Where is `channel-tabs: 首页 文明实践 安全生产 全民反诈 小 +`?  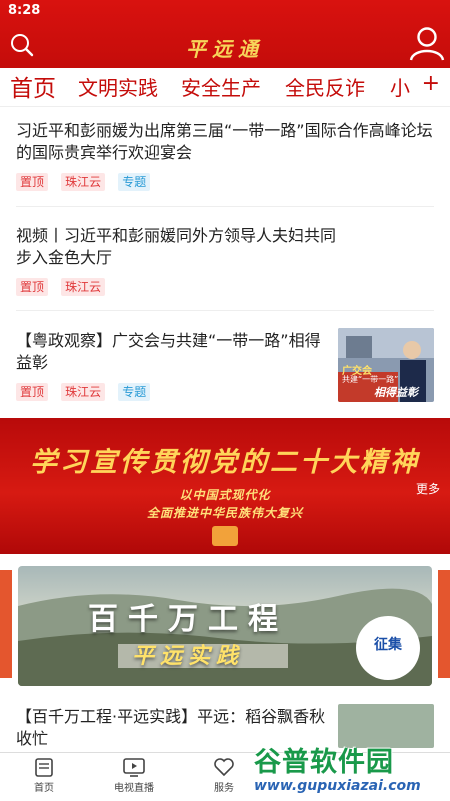 channel-tabs: 首页 文明实践 安全生产 全民反诈 小 + is located at coordinates (225, 87).